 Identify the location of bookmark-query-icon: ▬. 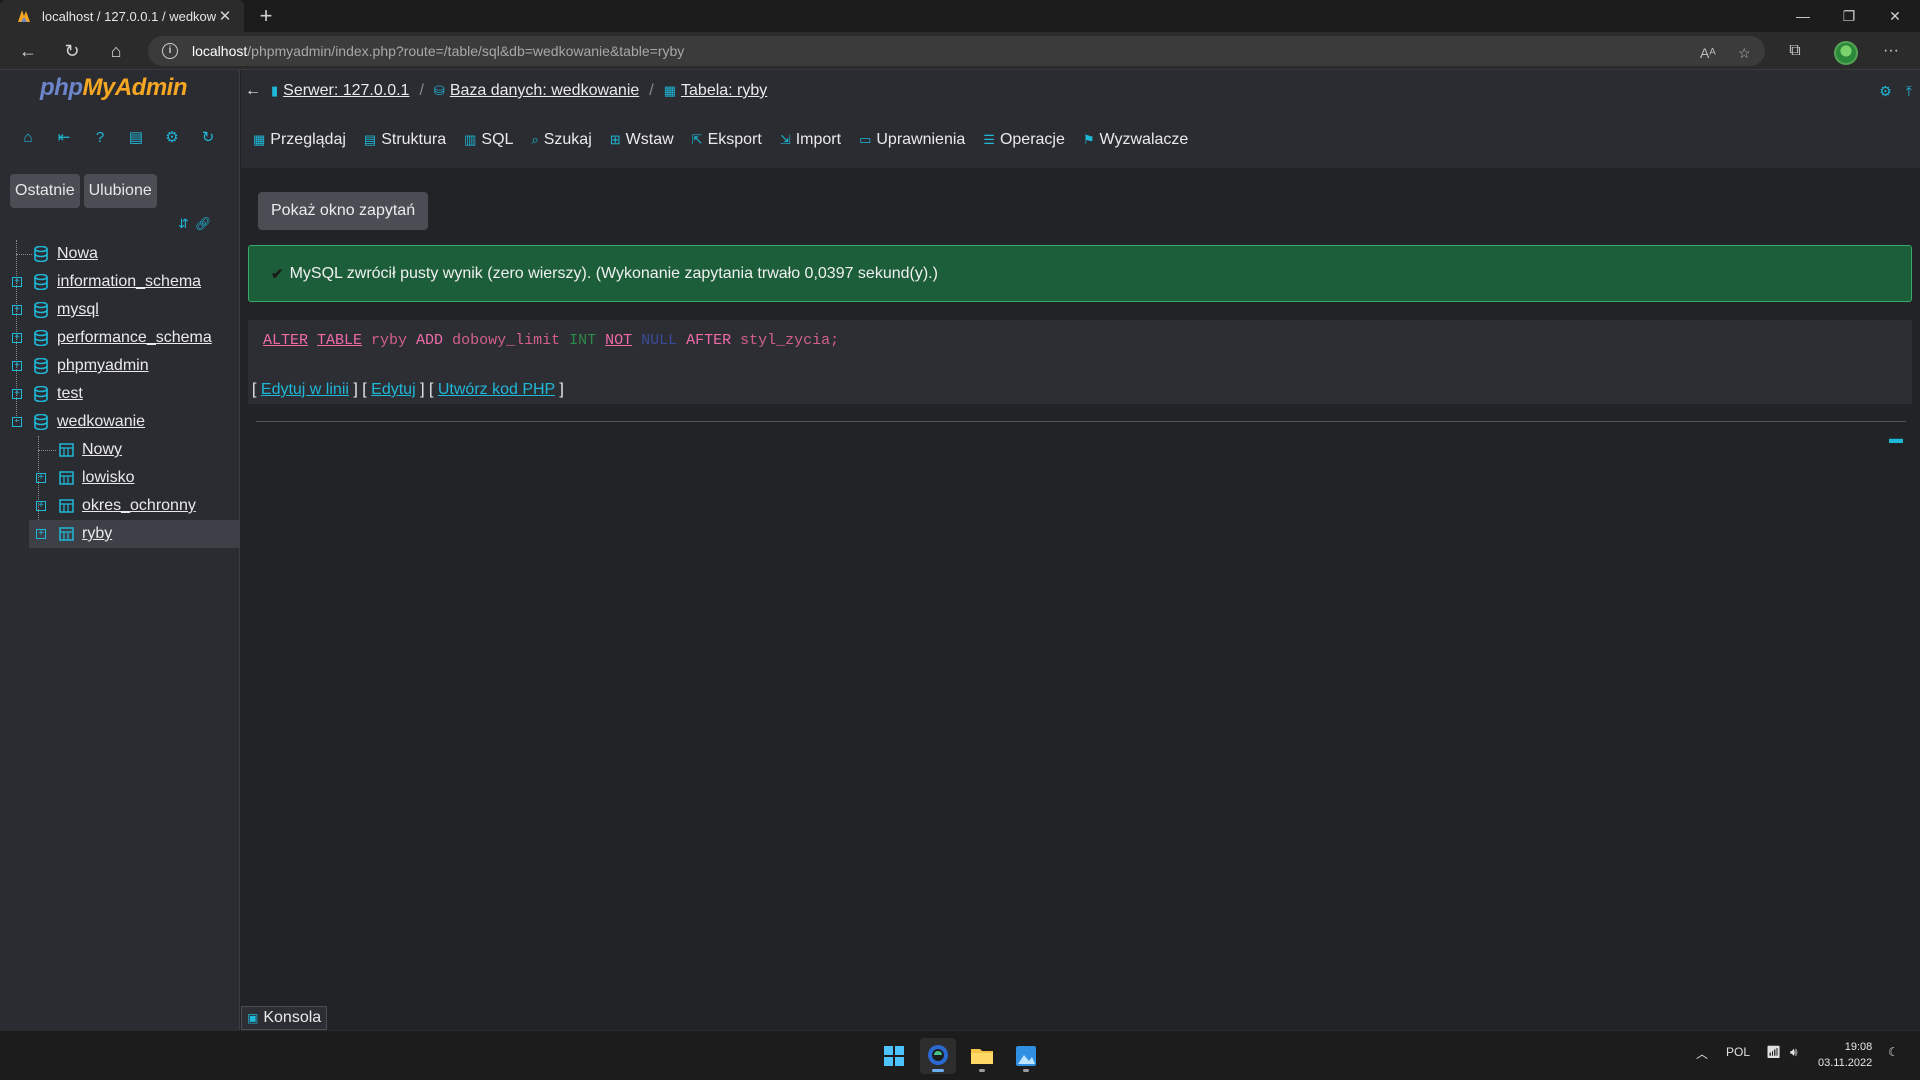
(1896, 438).